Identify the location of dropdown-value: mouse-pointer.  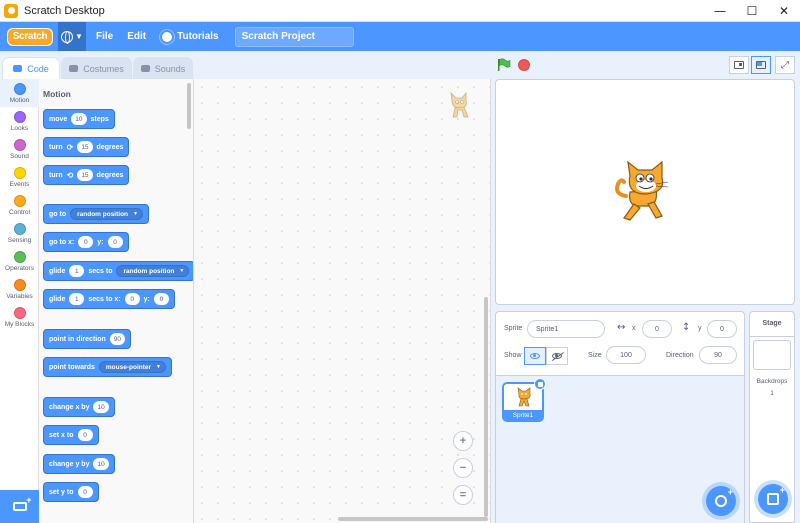
(128, 367).